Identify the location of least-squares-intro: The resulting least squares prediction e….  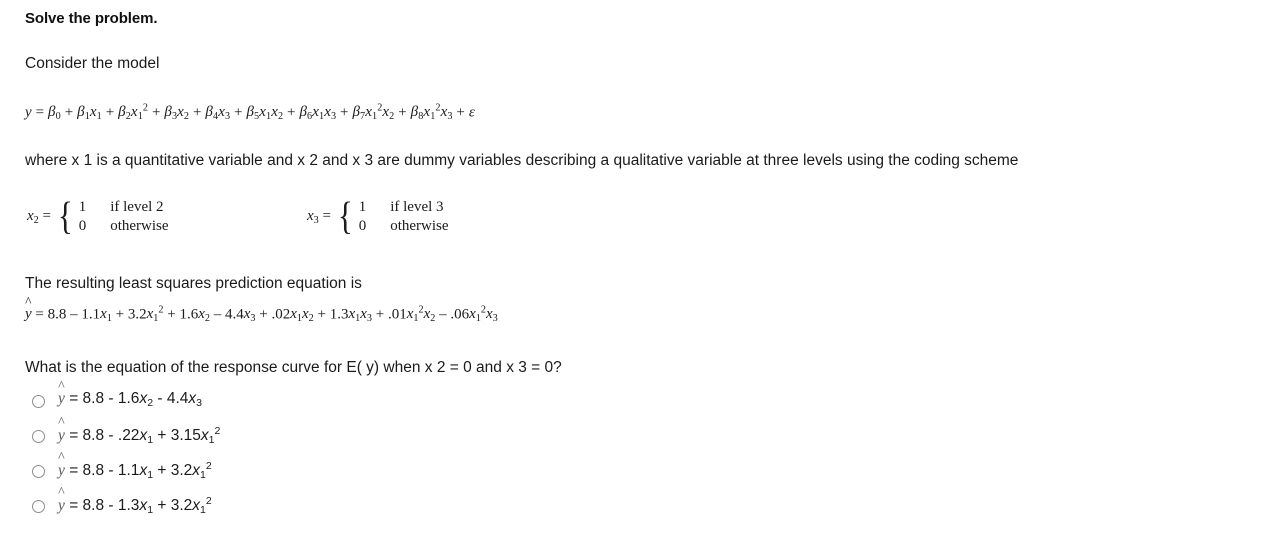
(193, 283).